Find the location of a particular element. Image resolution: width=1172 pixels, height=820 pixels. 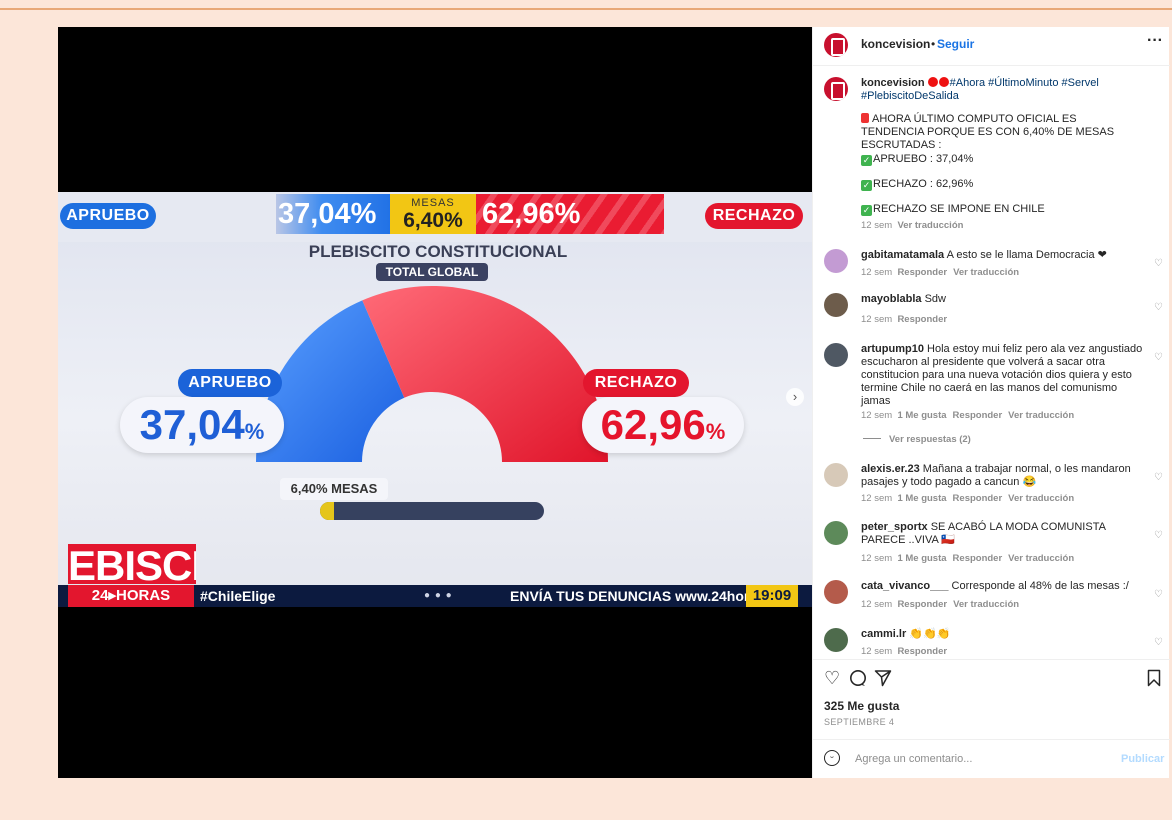

caption-author-avatar is located at coordinates (836, 89).